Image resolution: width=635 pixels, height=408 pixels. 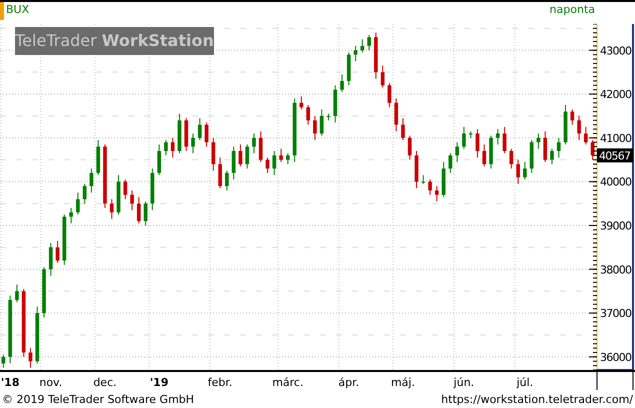 What do you see at coordinates (616, 269) in the screenshot?
I see `y-axis-label: 38000` at bounding box center [616, 269].